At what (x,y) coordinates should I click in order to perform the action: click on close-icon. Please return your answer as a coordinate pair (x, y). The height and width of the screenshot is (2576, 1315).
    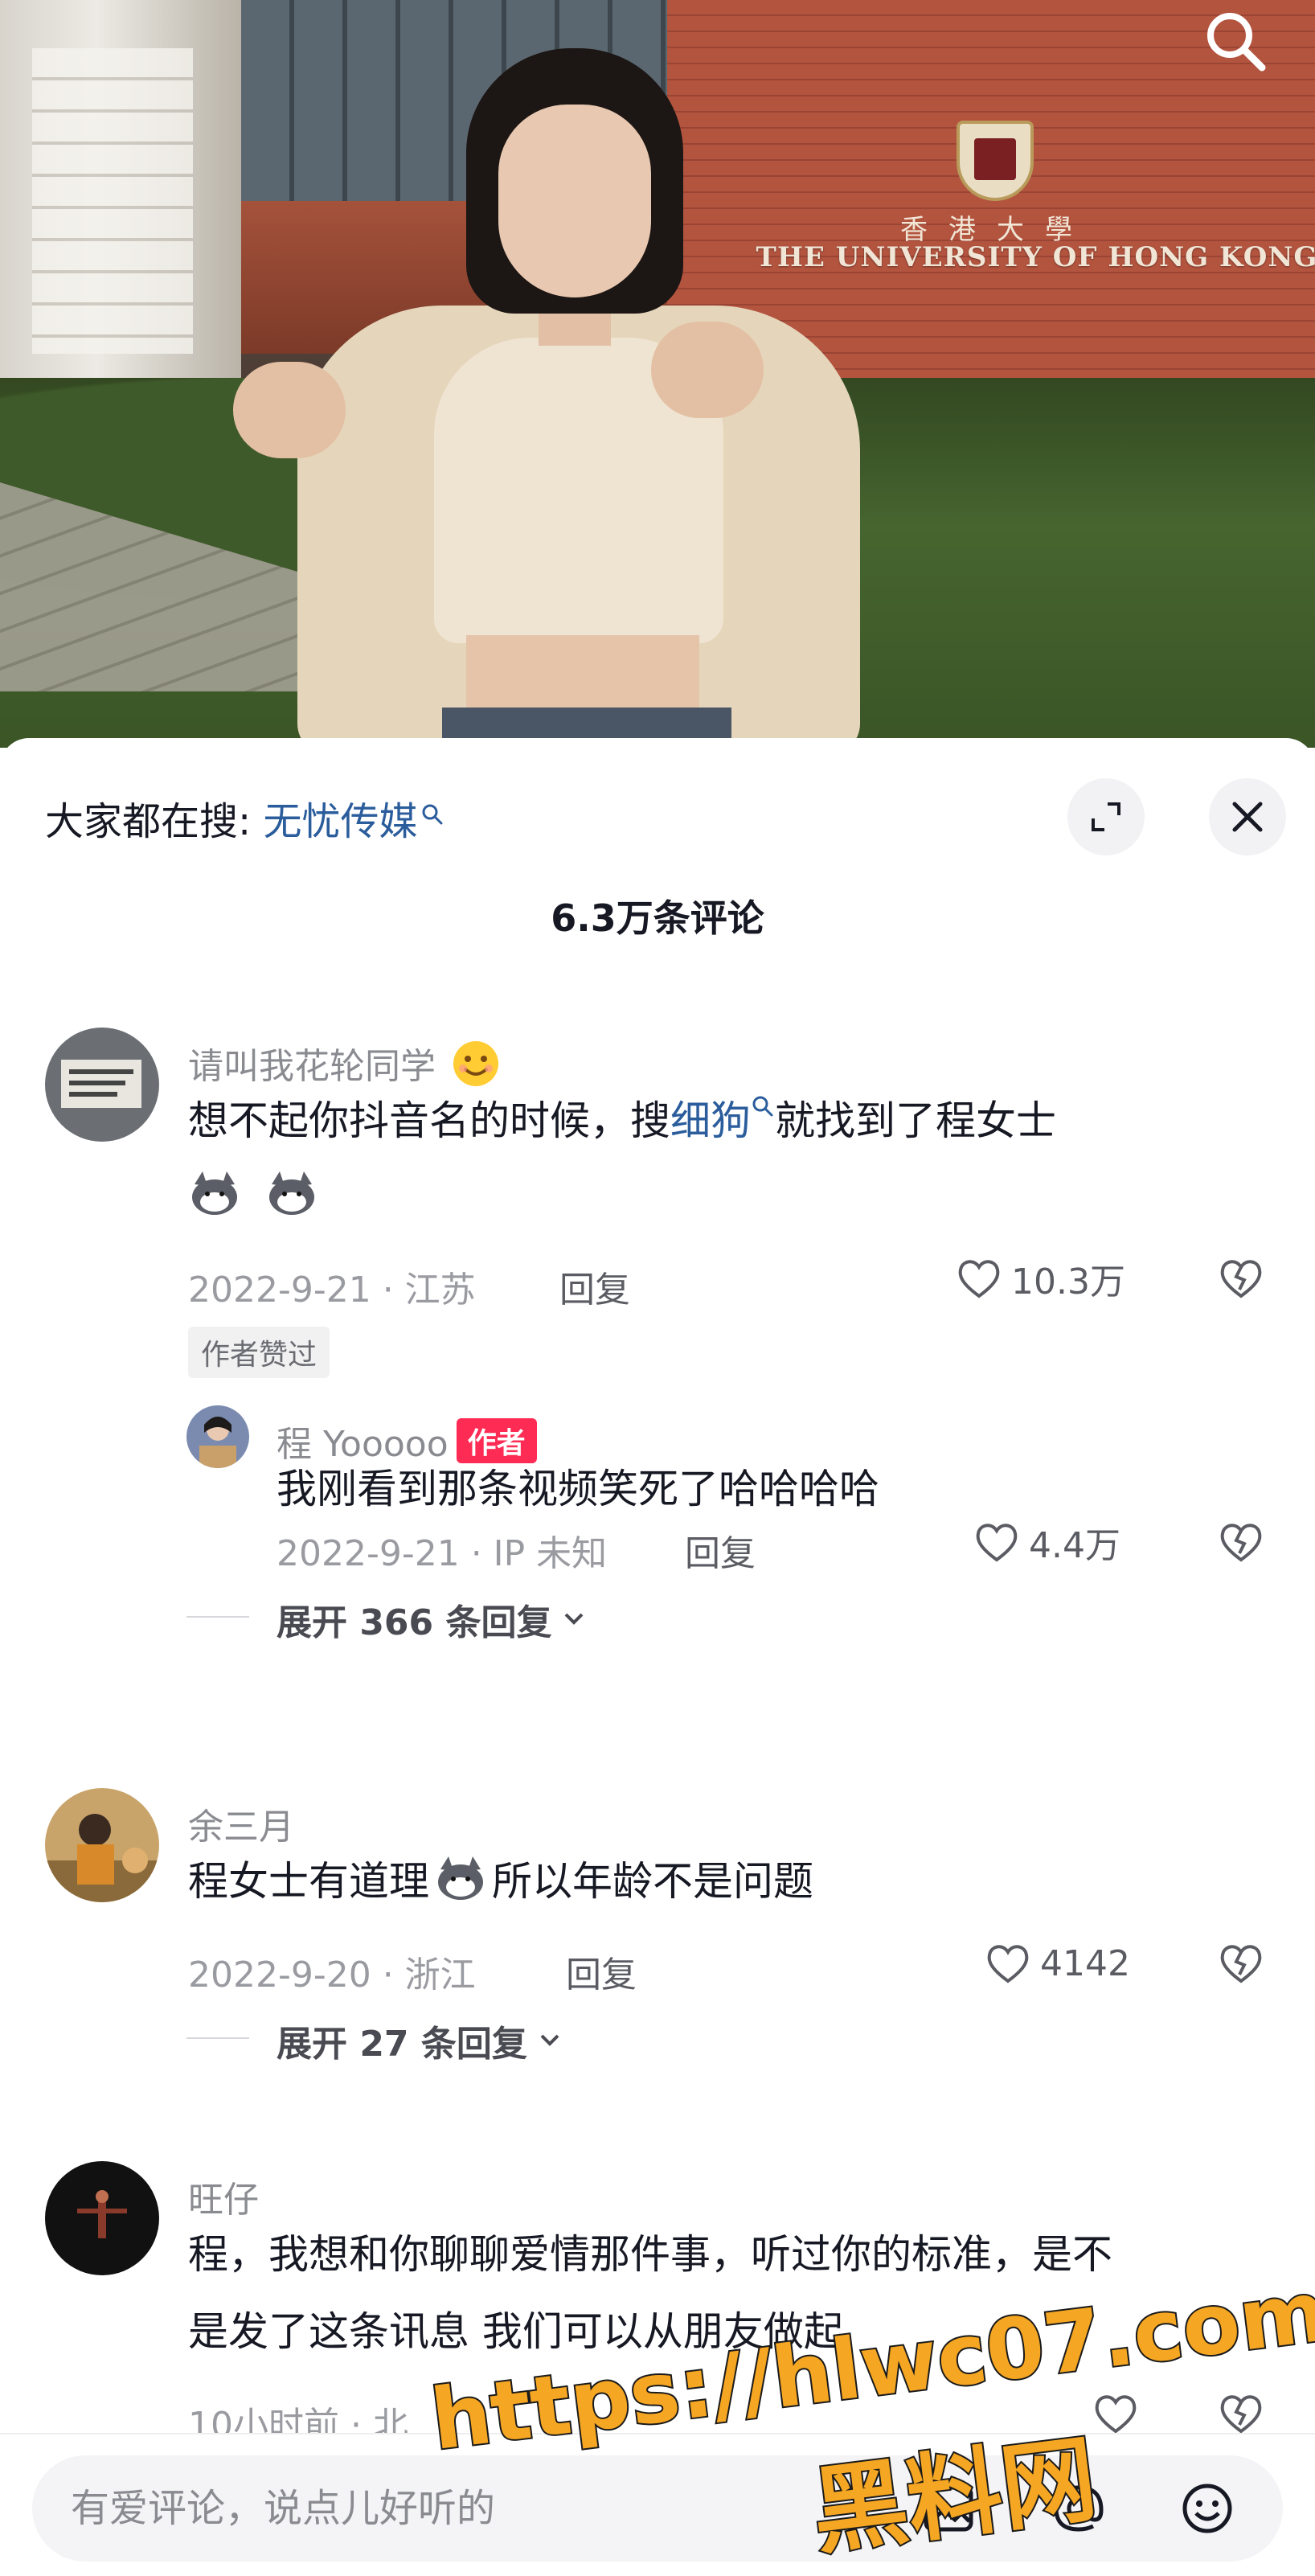
    Looking at the image, I should click on (1247, 817).